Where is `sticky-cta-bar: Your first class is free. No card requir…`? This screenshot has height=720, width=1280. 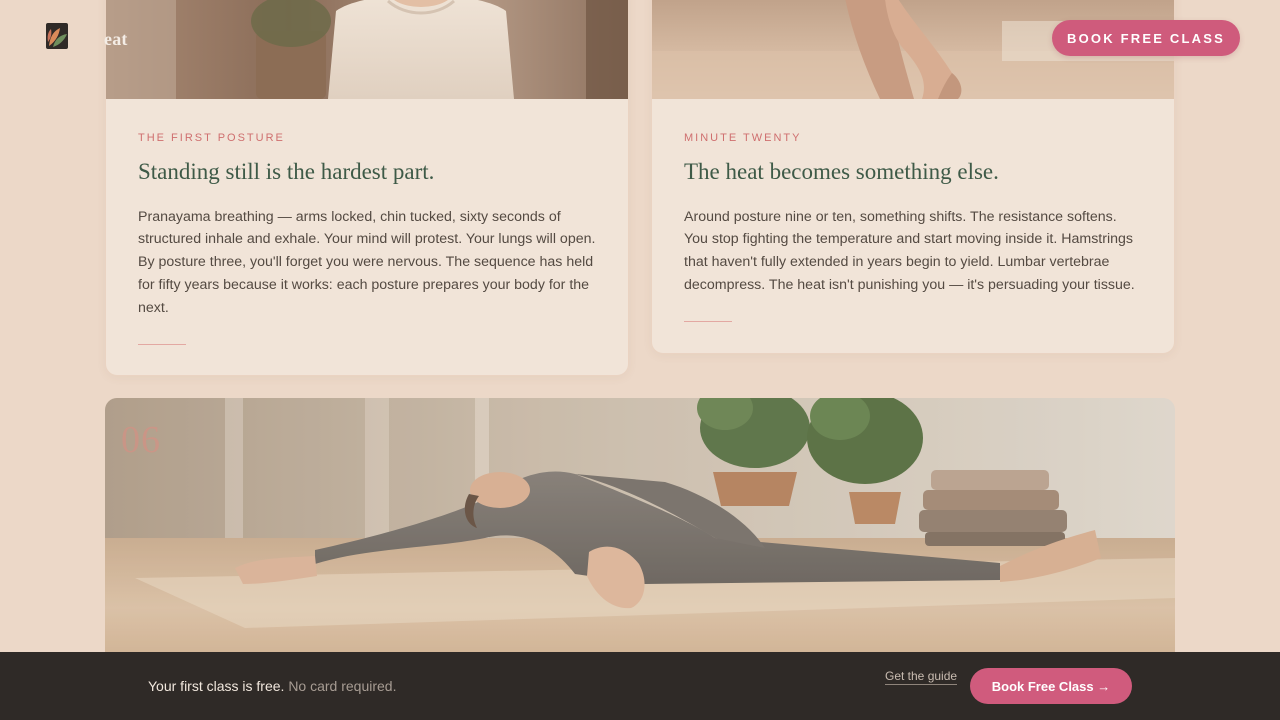
sticky-cta-bar: Your first class is free. No card requir… is located at coordinates (640, 686).